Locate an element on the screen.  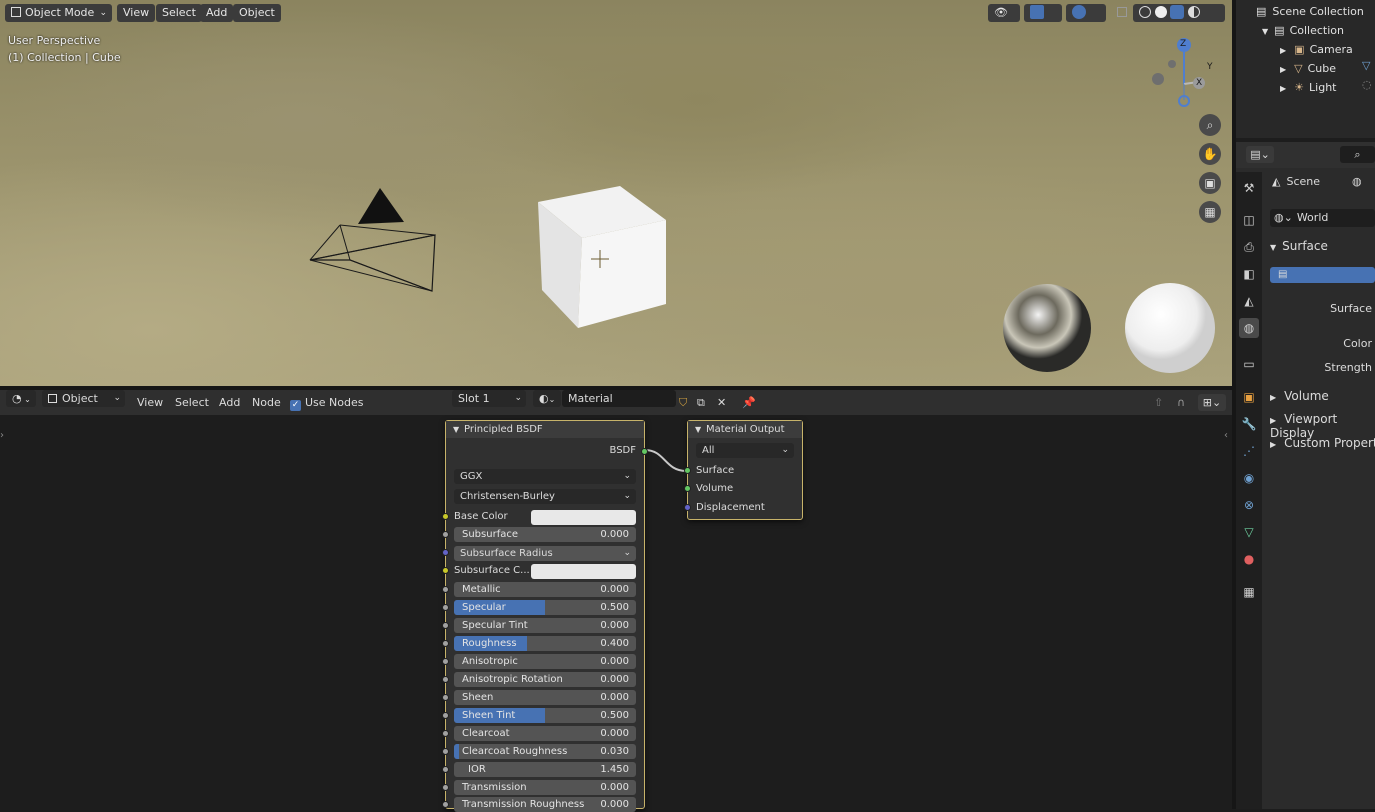
base-color-swatch is located at coordinates (583, 517).